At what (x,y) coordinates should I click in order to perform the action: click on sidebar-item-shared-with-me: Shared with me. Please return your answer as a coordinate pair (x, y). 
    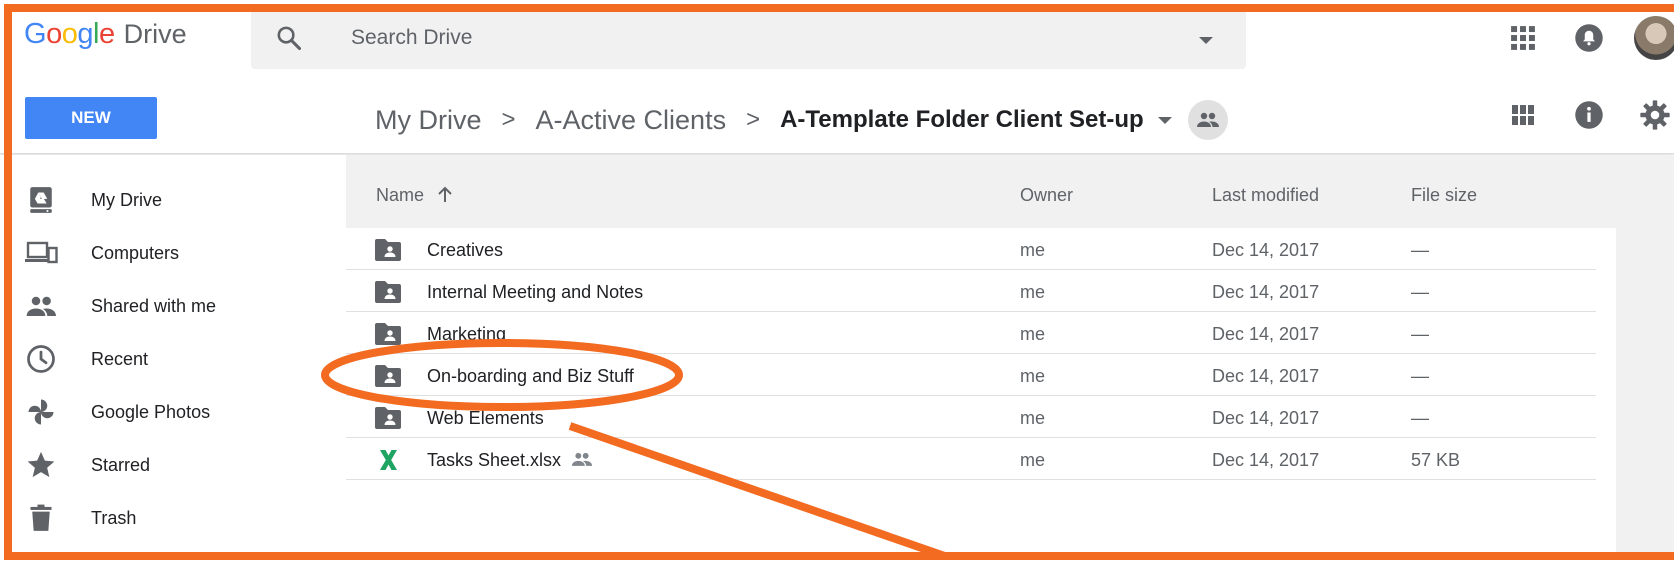
    Looking at the image, I should click on (173, 306).